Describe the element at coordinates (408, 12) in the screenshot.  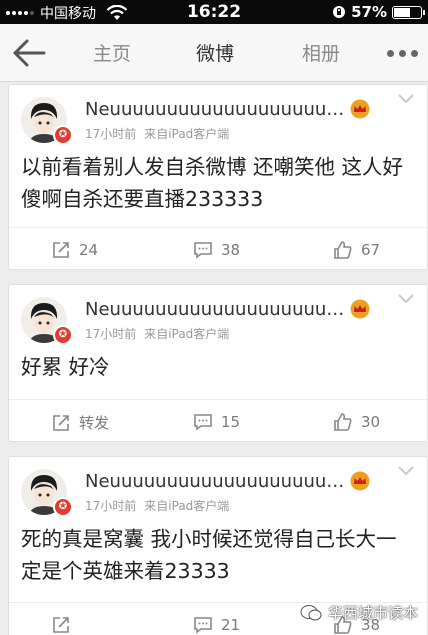
I see `battery-icon` at that location.